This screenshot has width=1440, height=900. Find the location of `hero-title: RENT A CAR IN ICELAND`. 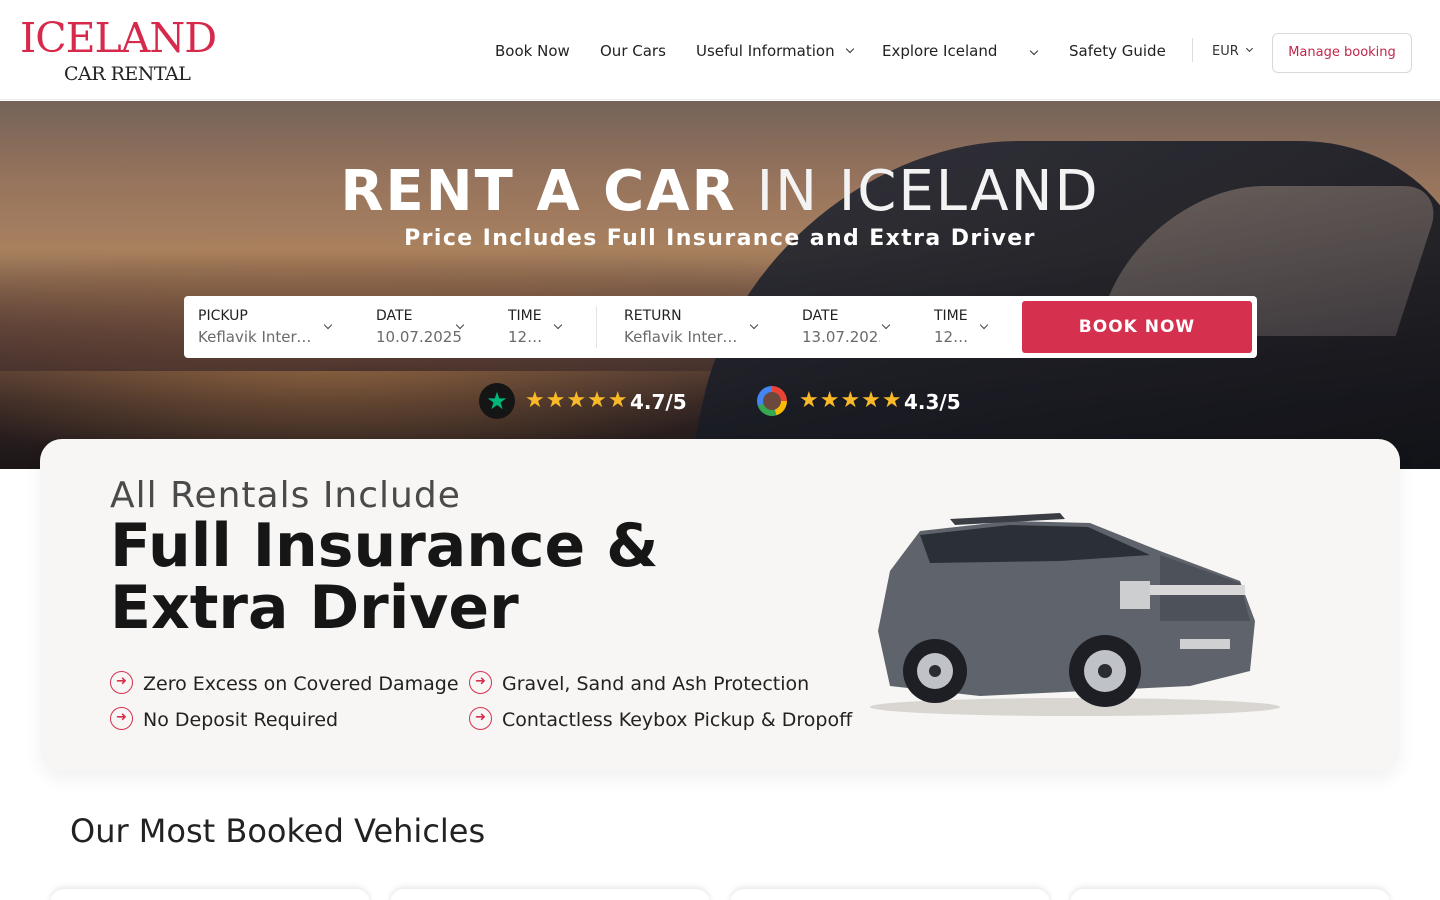

hero-title: RENT A CAR IN ICELAND is located at coordinates (720, 192).